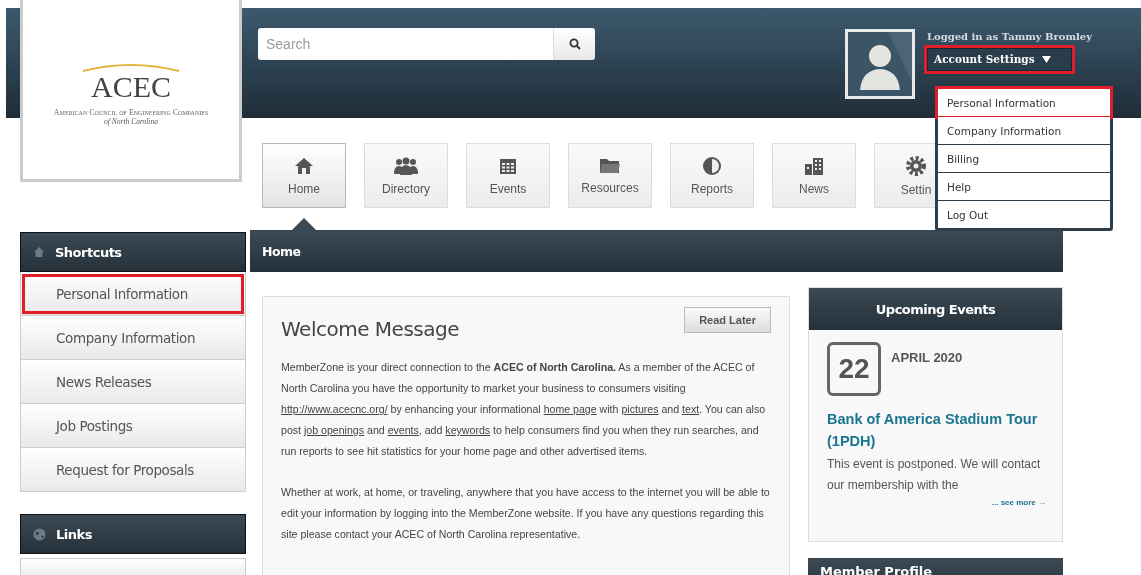  Describe the element at coordinates (1024, 130) in the screenshot. I see `menu-item: Company Information` at that location.